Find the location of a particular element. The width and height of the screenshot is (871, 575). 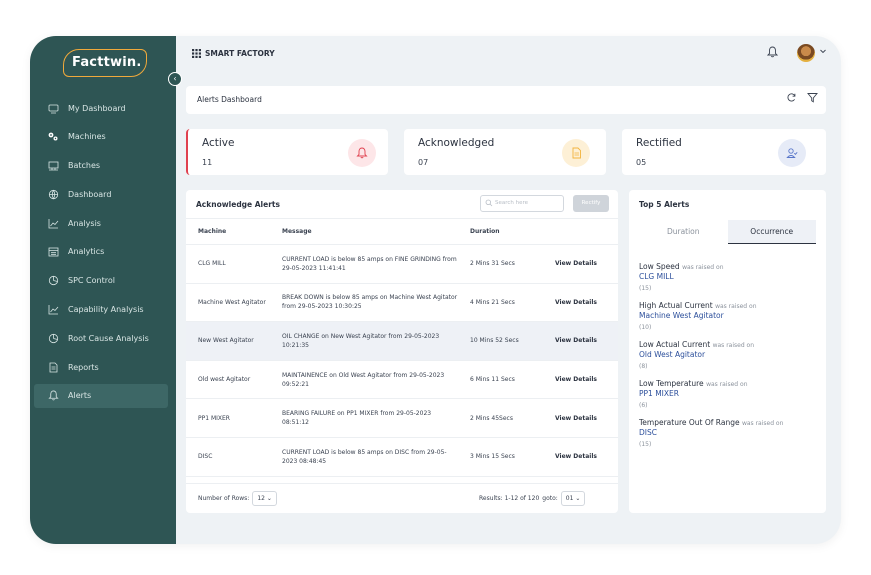

stat-value: 07 is located at coordinates (423, 162).